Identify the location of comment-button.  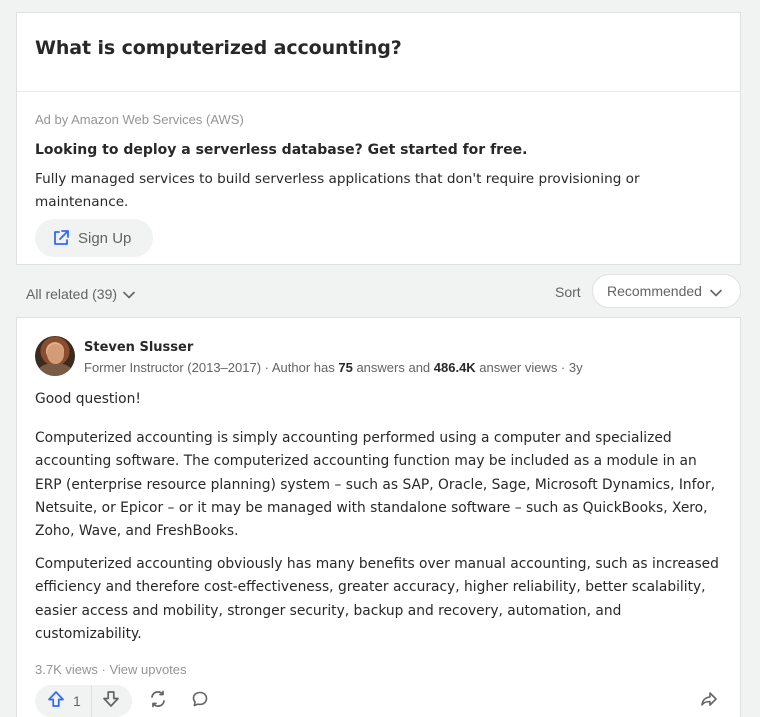
(200, 701).